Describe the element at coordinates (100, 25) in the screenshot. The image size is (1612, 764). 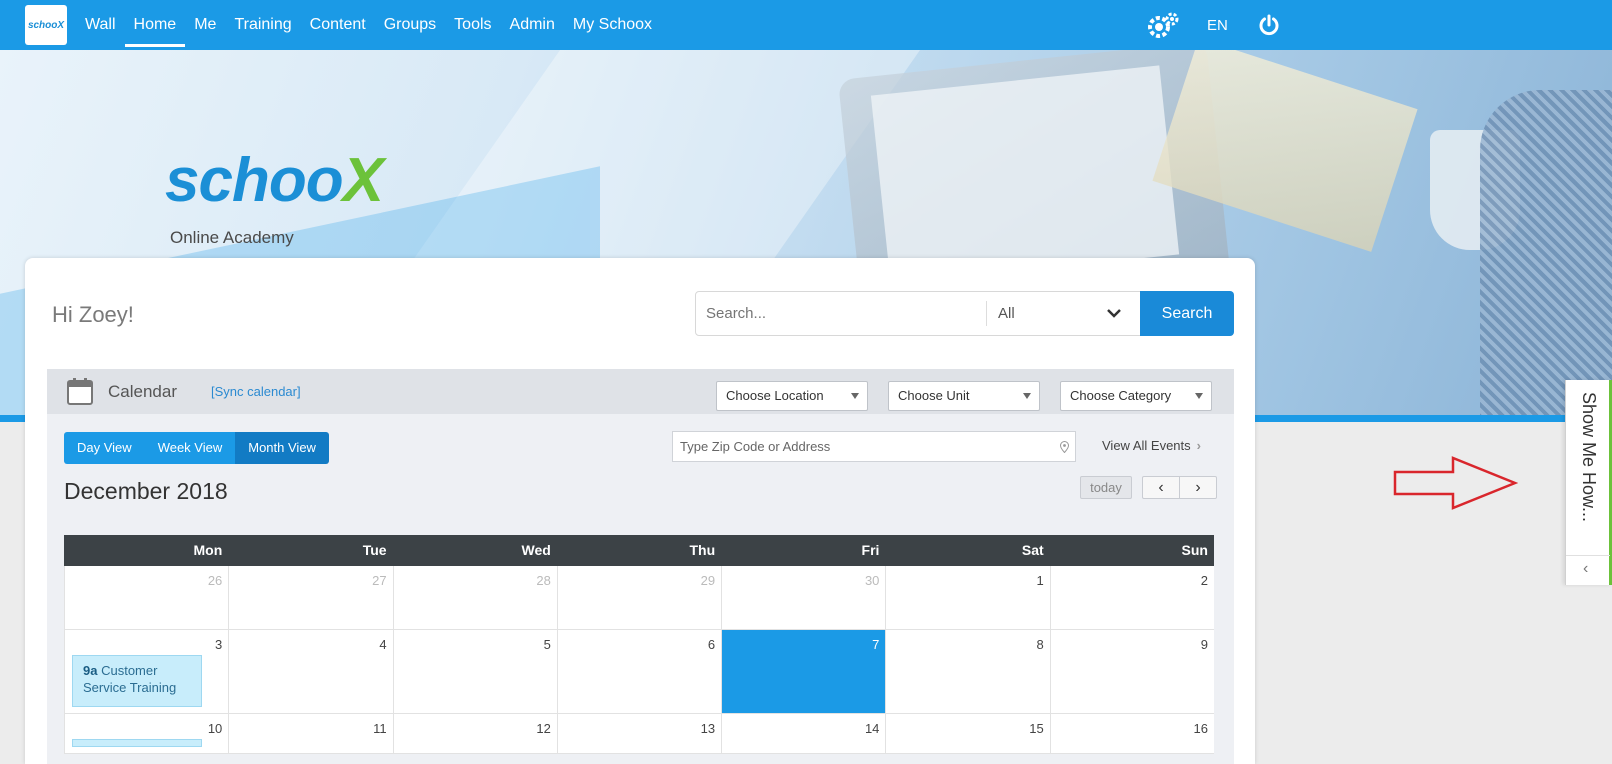
I see `nav-item-wall: Wall` at that location.